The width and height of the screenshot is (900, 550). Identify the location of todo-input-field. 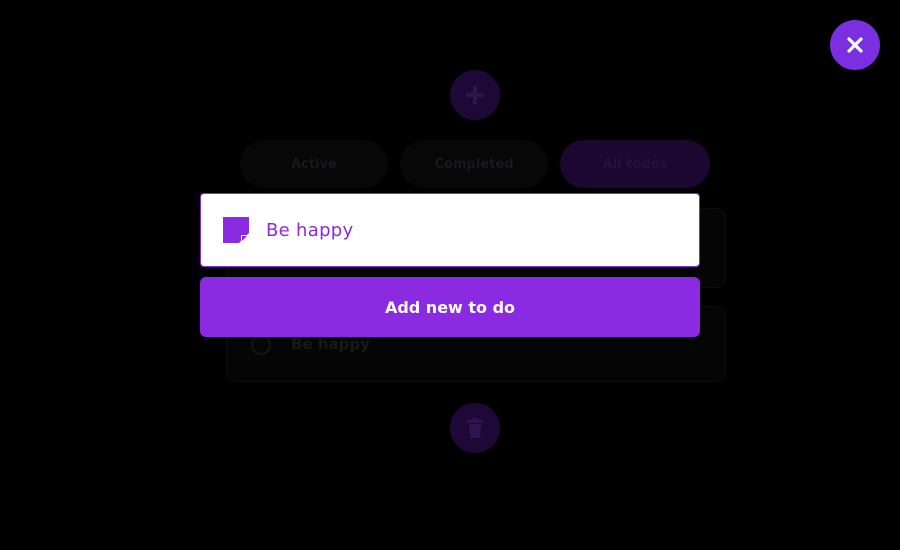
(450, 230).